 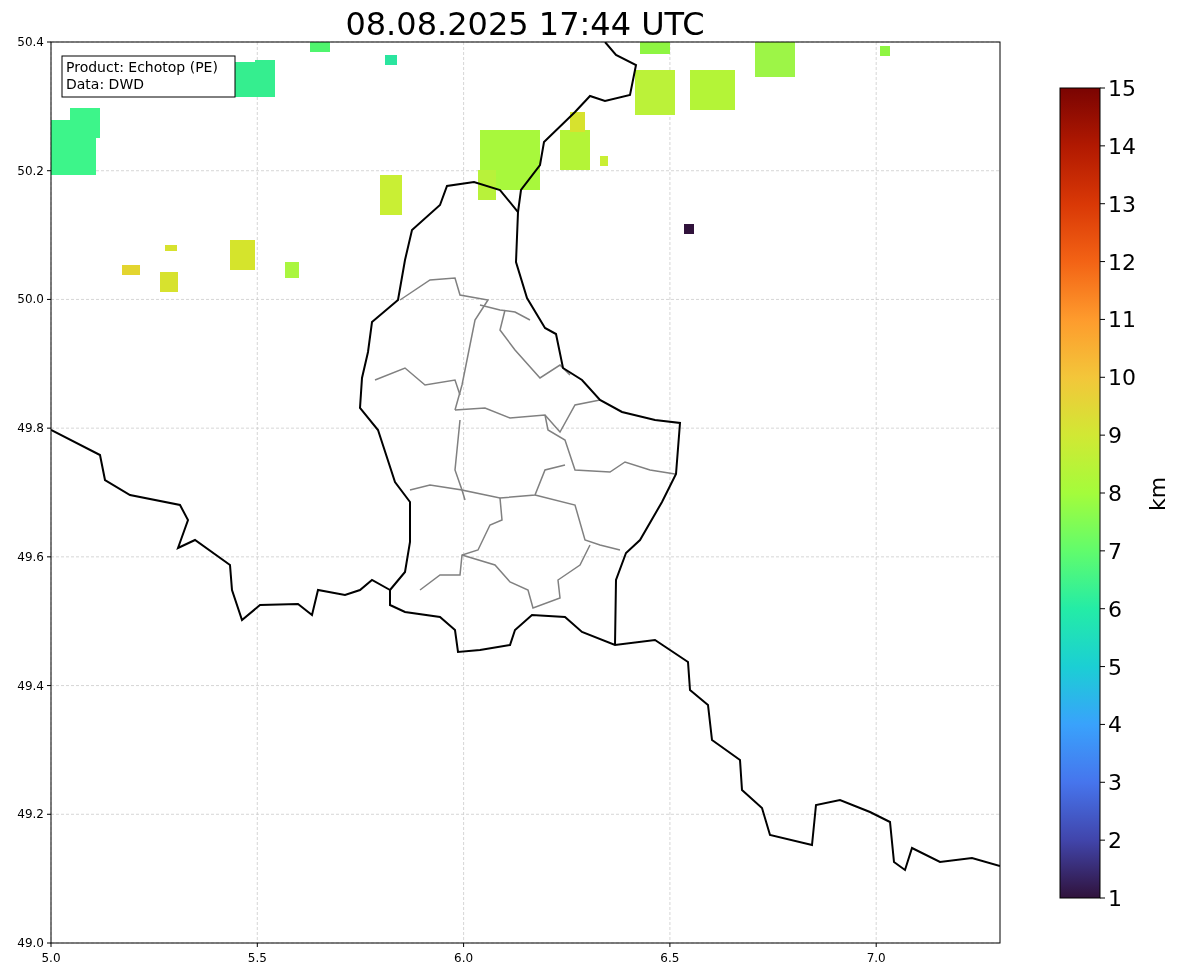 What do you see at coordinates (1115, 493) in the screenshot?
I see `colorbar-tick-label: 8` at bounding box center [1115, 493].